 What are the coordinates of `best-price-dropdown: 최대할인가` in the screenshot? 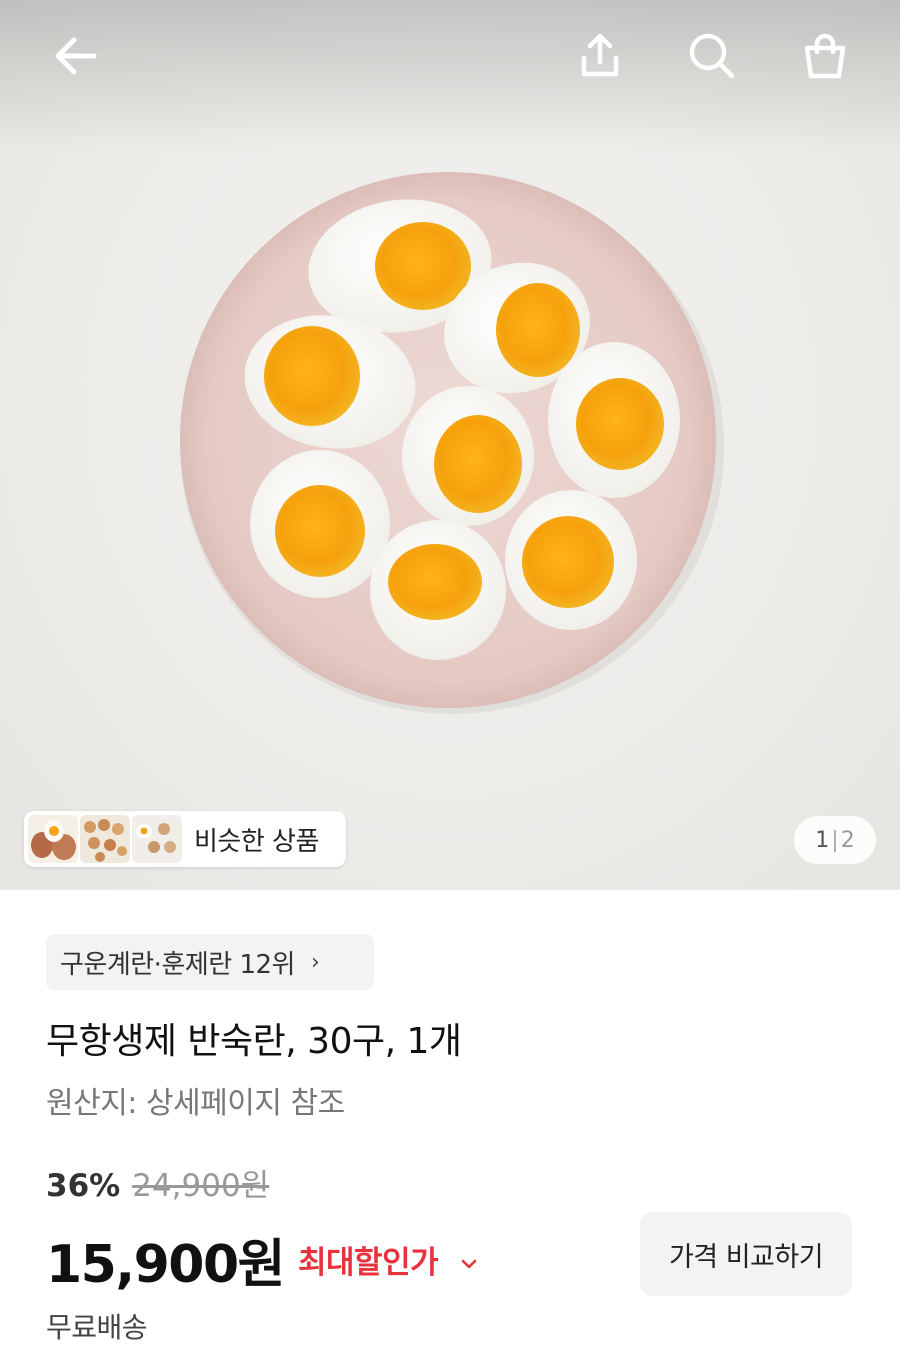 It's located at (388, 1259).